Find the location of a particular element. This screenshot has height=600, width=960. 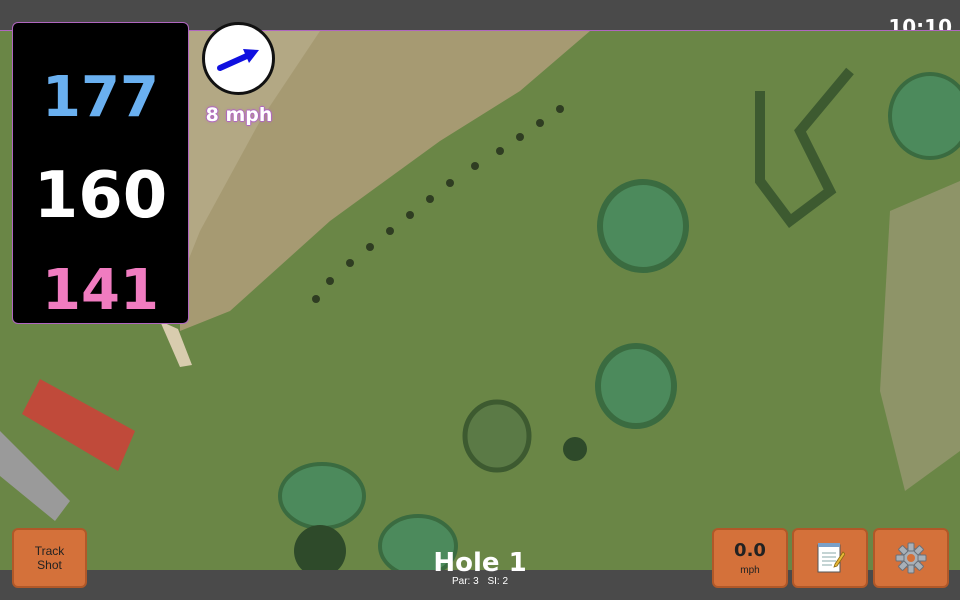

wind-arrow-icon is located at coordinates (238, 60).